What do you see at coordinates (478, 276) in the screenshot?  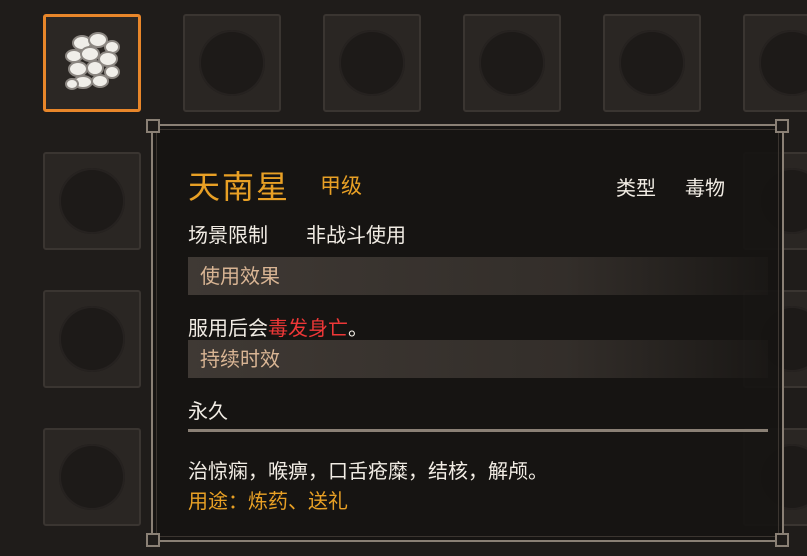 I see `effect-section-header: 使用效果` at bounding box center [478, 276].